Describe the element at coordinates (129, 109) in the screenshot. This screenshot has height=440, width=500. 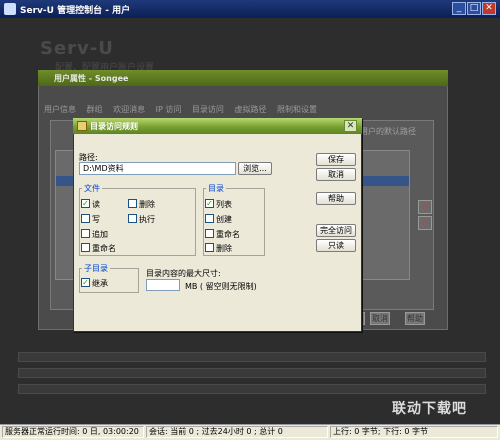
I see `tab-welcome: 欢迎消息` at that location.